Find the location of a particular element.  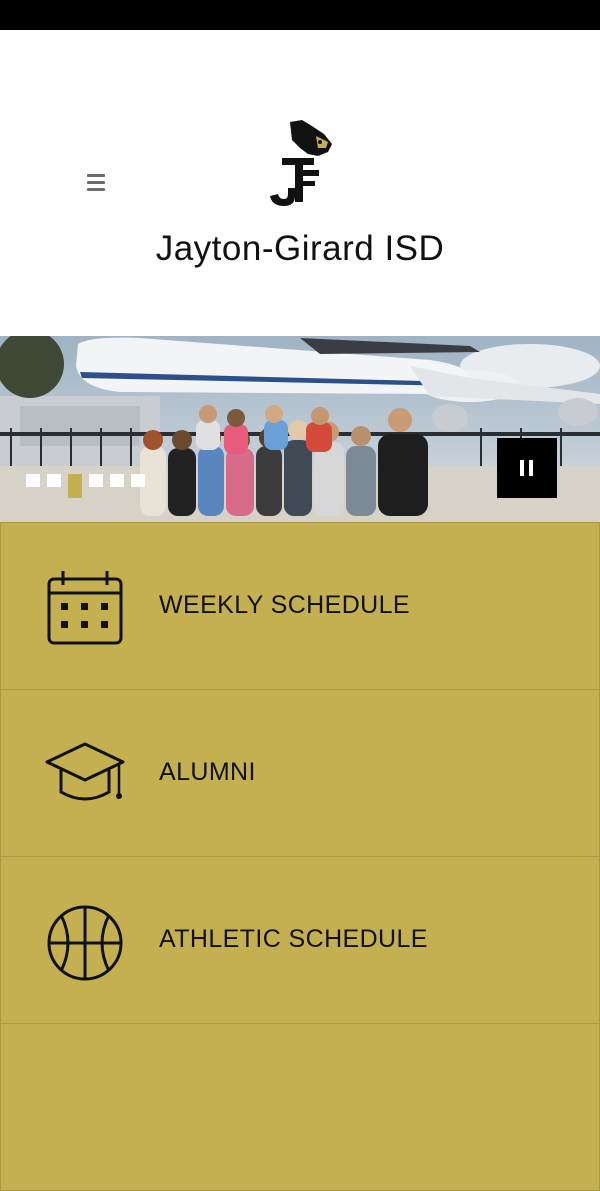

quick-link-label: WEEKLY SCHEDULE is located at coordinates (284, 605).